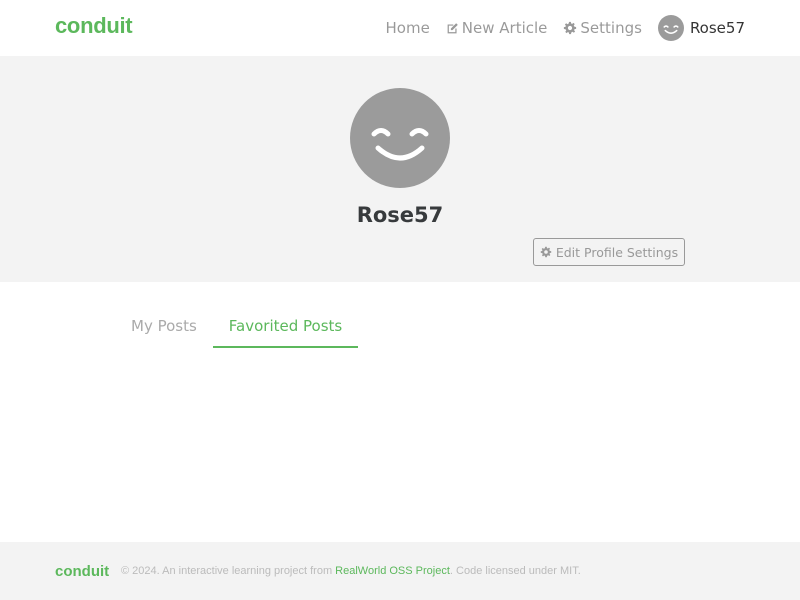 This screenshot has height=600, width=800. I want to click on nav-links: Home New Article Settings Rose57, so click(565, 28).